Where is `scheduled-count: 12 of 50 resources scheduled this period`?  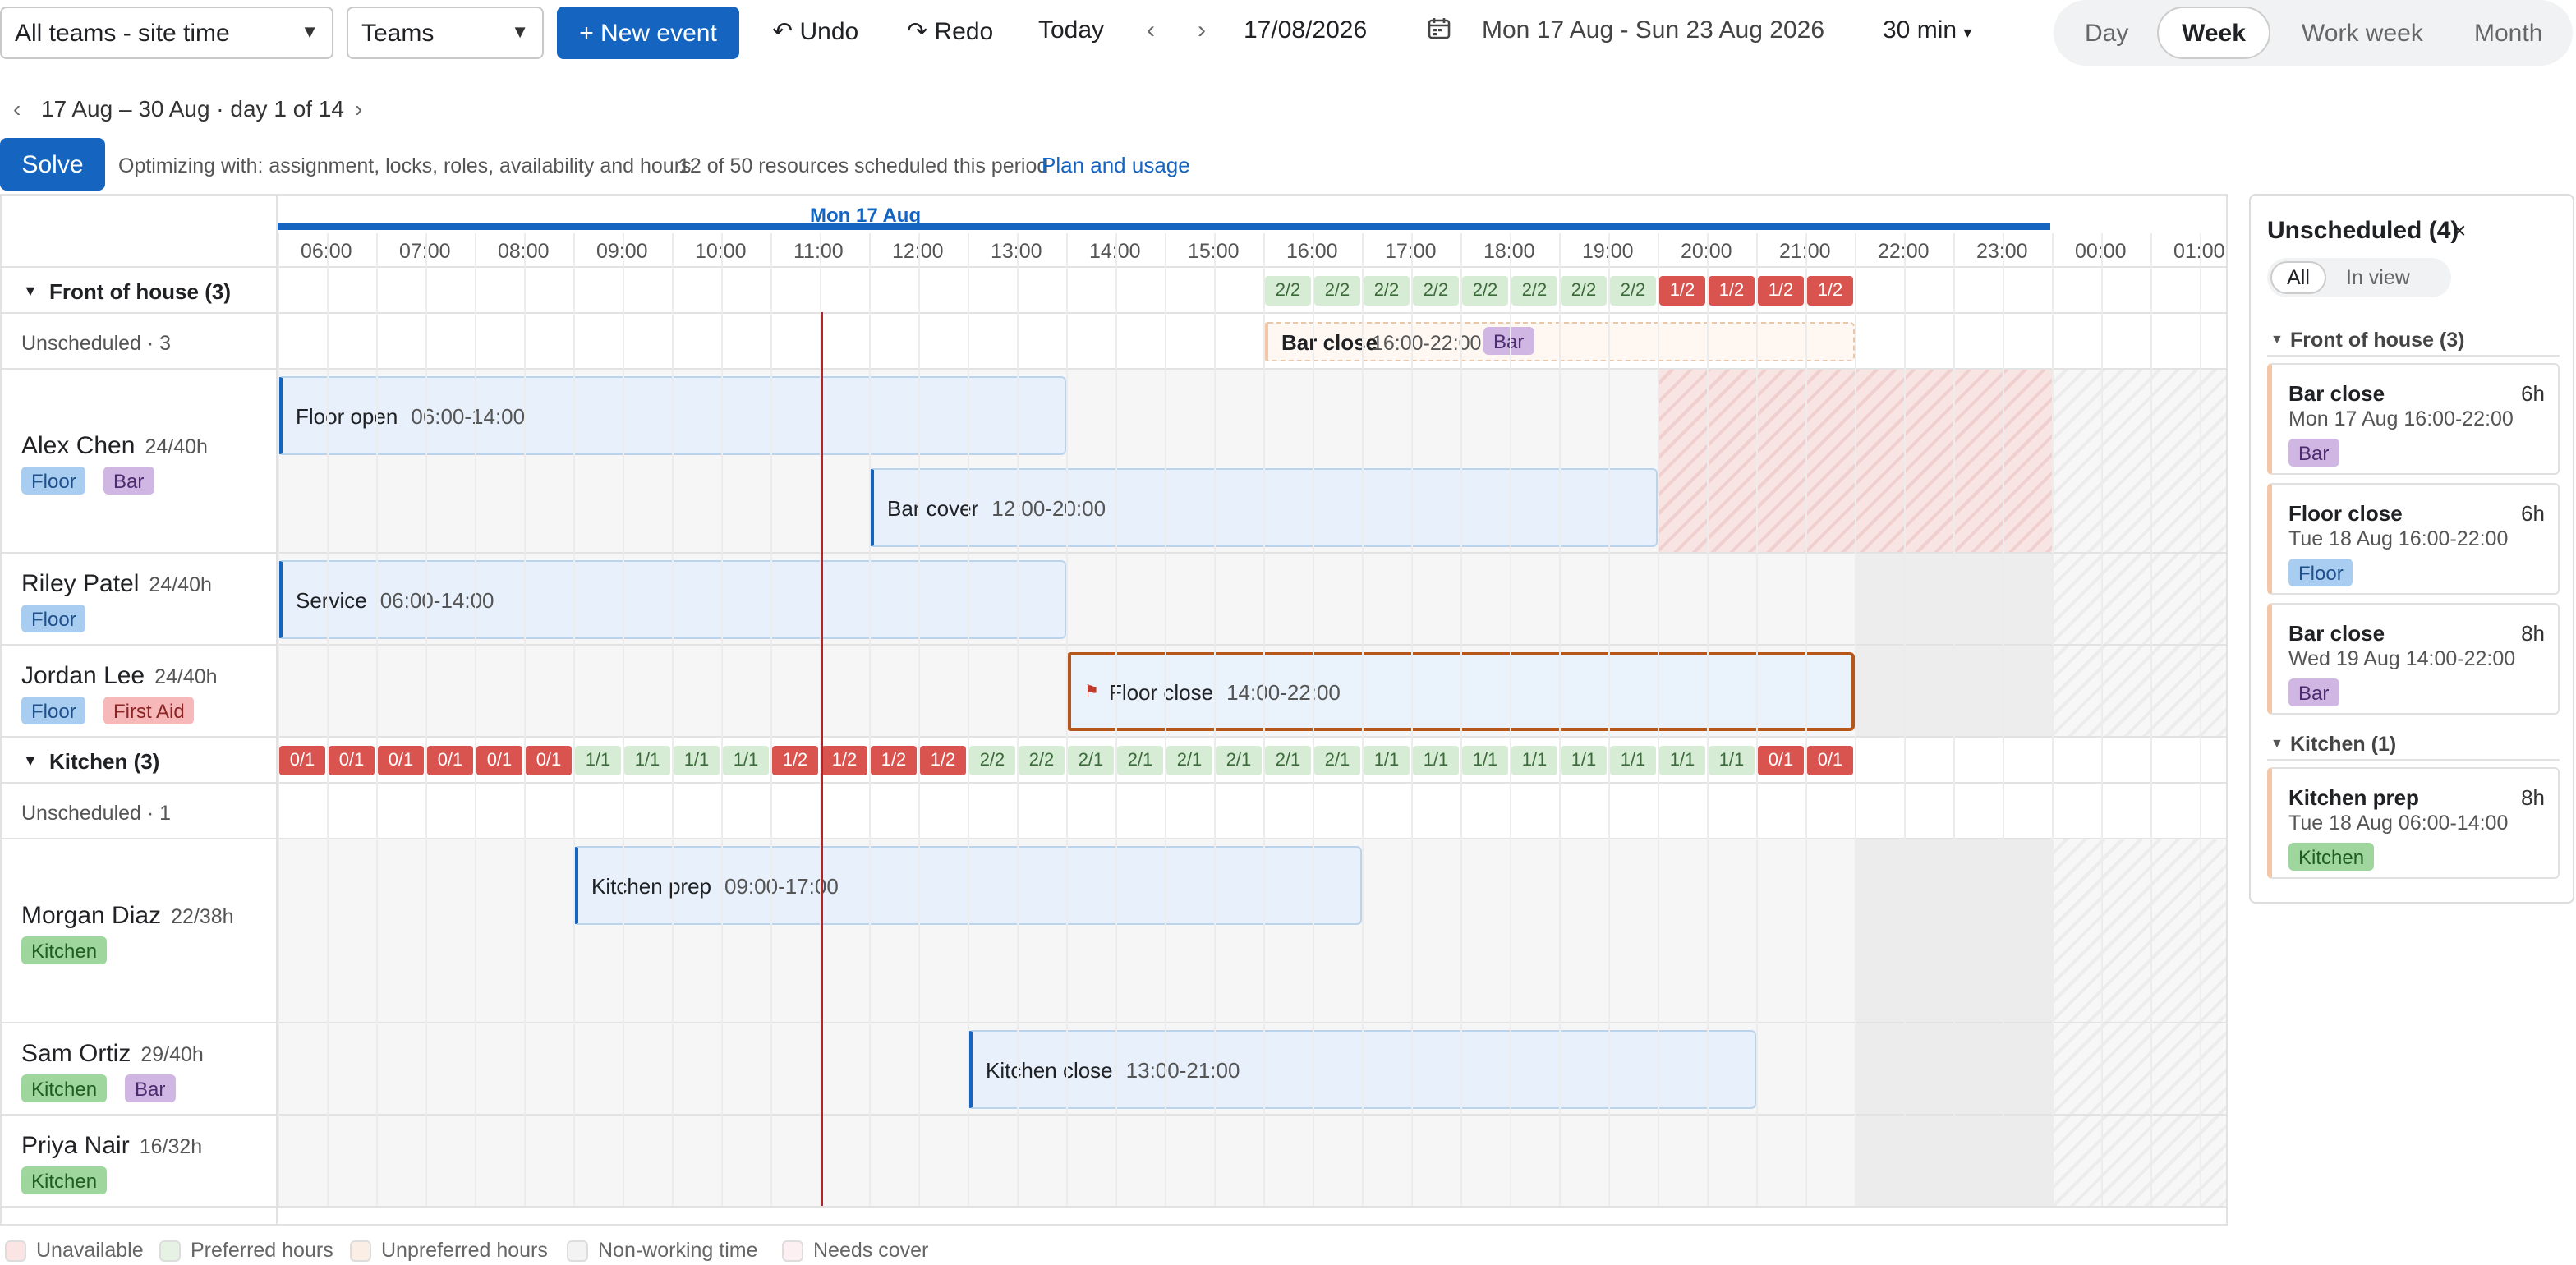
scheduled-count: 12 of 50 resources scheduled this period is located at coordinates (864, 165).